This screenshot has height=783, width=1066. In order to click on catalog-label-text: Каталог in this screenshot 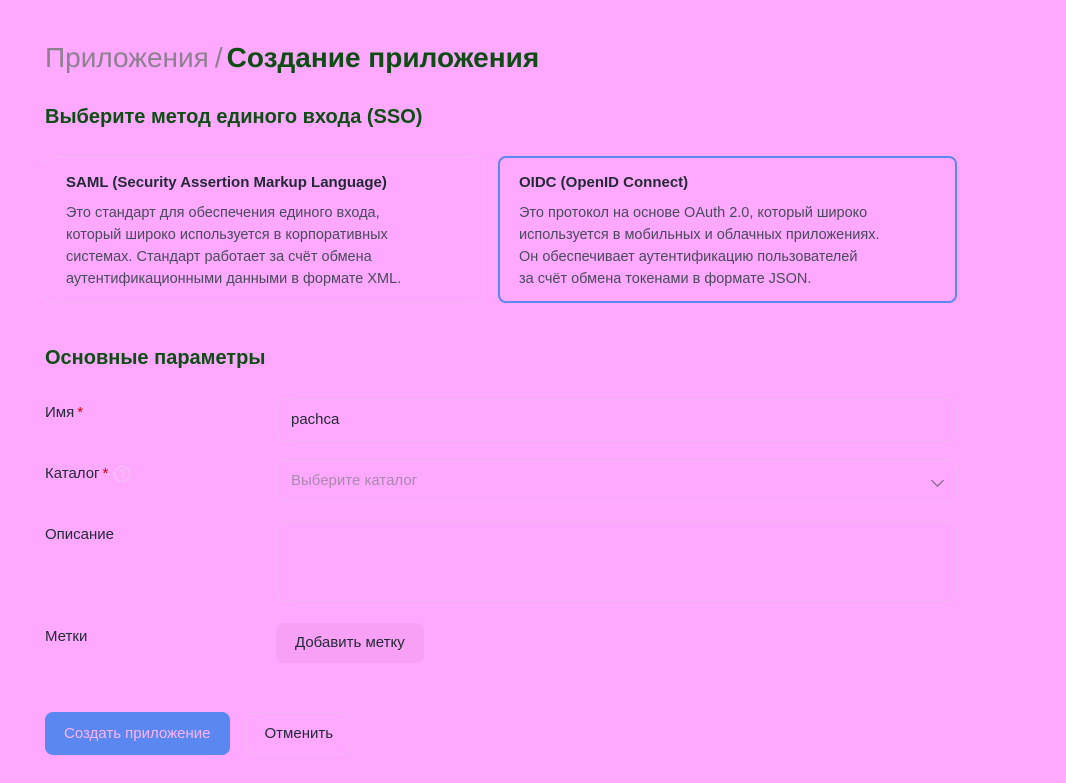, I will do `click(72, 473)`.